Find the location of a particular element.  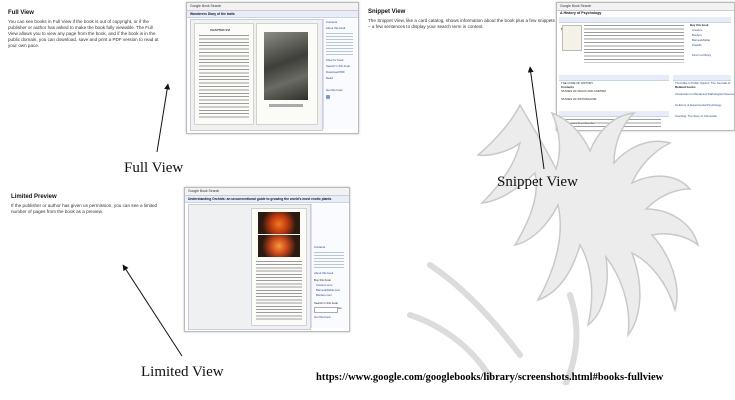

full-view-right-page is located at coordinates (287, 74).